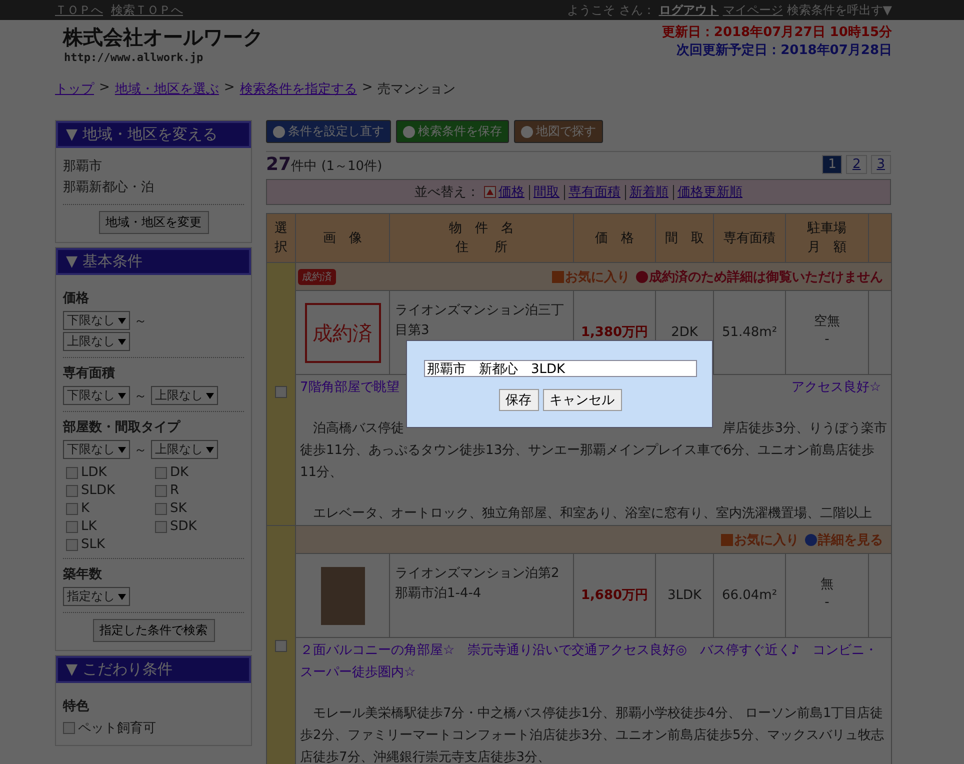 The image size is (964, 764). Describe the element at coordinates (839, 10) in the screenshot. I see `recall-conditions-dropdown: 検索条件を呼出す▼` at that location.